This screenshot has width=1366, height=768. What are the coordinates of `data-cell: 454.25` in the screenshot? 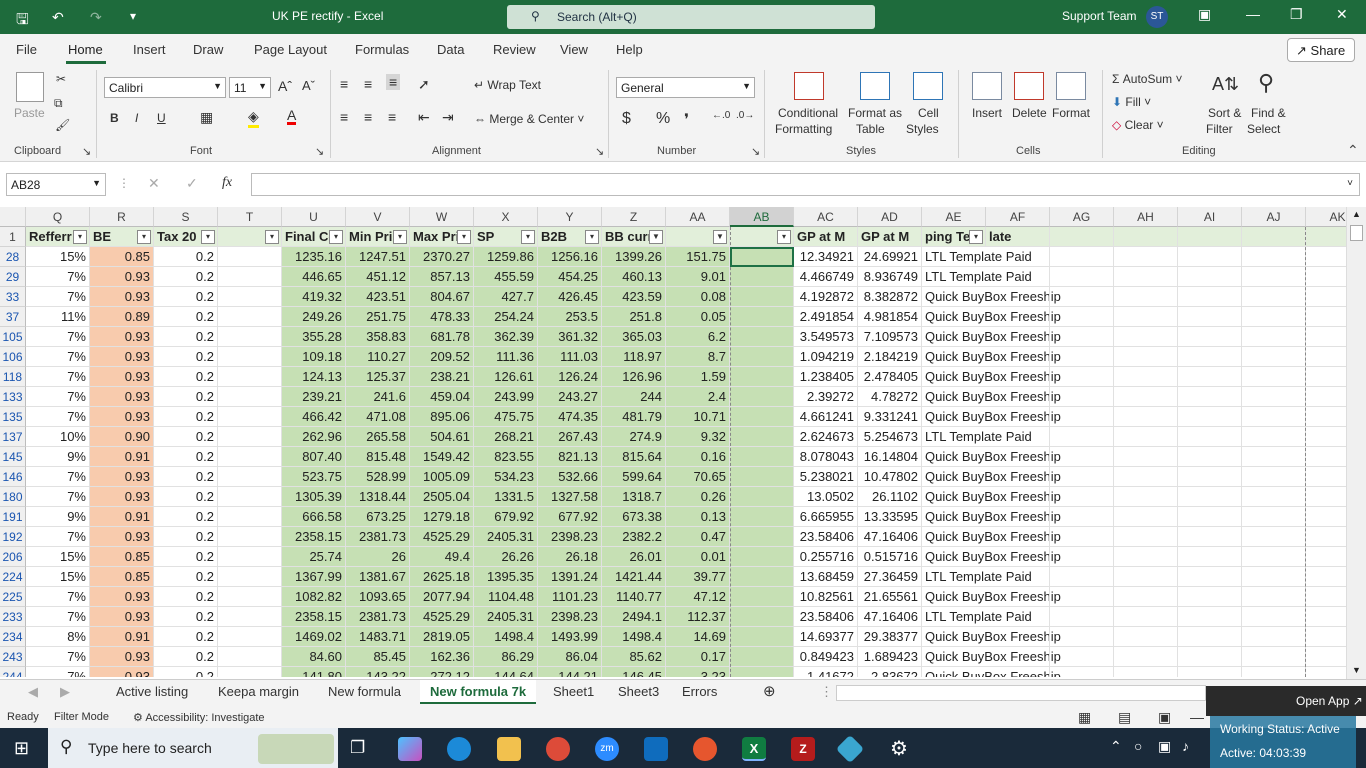 It's located at (570, 277).